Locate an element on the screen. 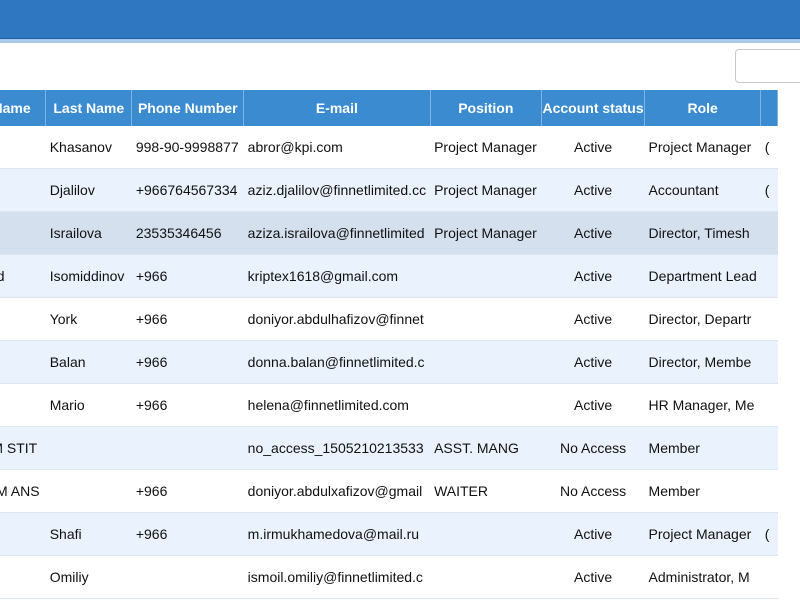  column-header-phone-number: Phone Number is located at coordinates (188, 108).